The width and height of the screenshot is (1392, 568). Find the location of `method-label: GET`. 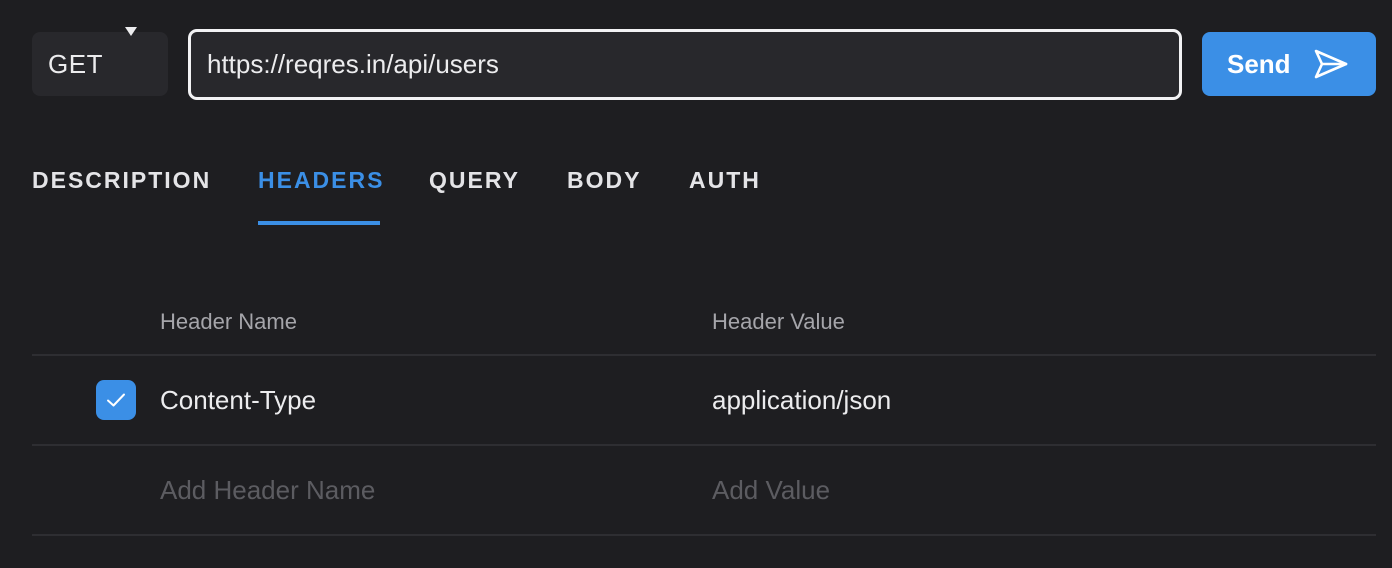

method-label: GET is located at coordinates (75, 63).